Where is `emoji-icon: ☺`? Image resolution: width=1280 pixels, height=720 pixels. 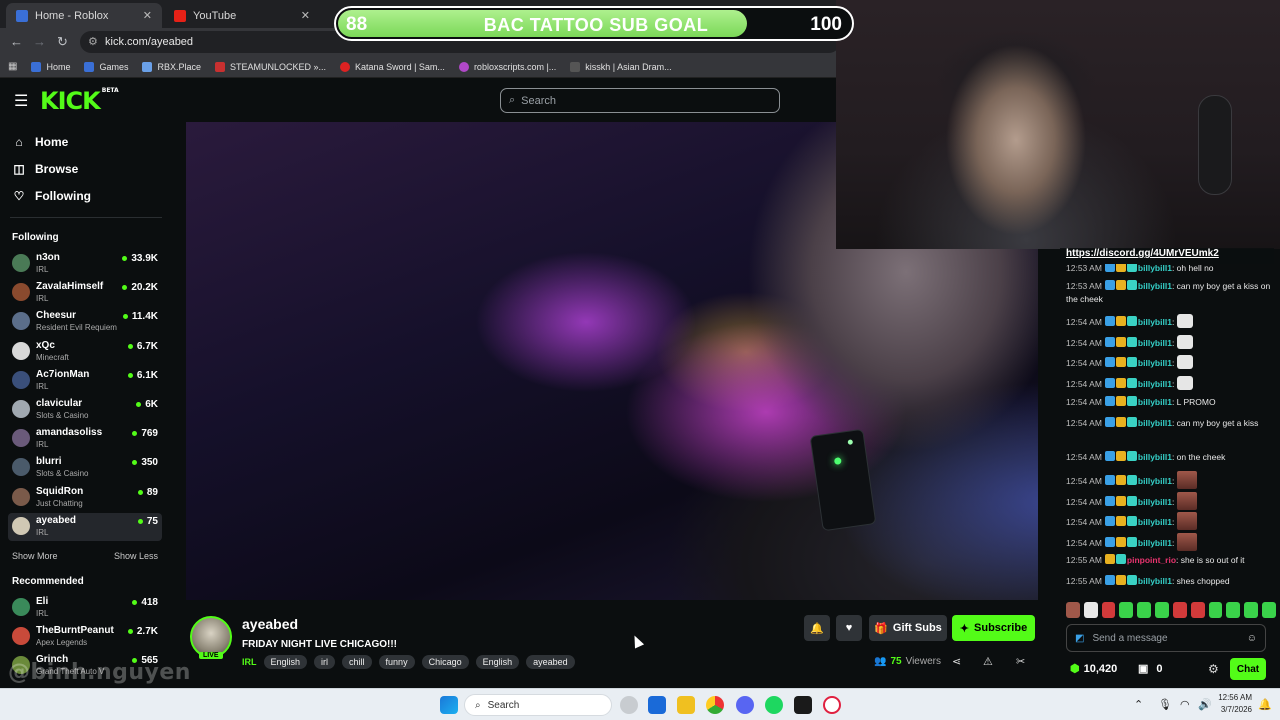
emoji-icon: ☺ is located at coordinates (1252, 638).